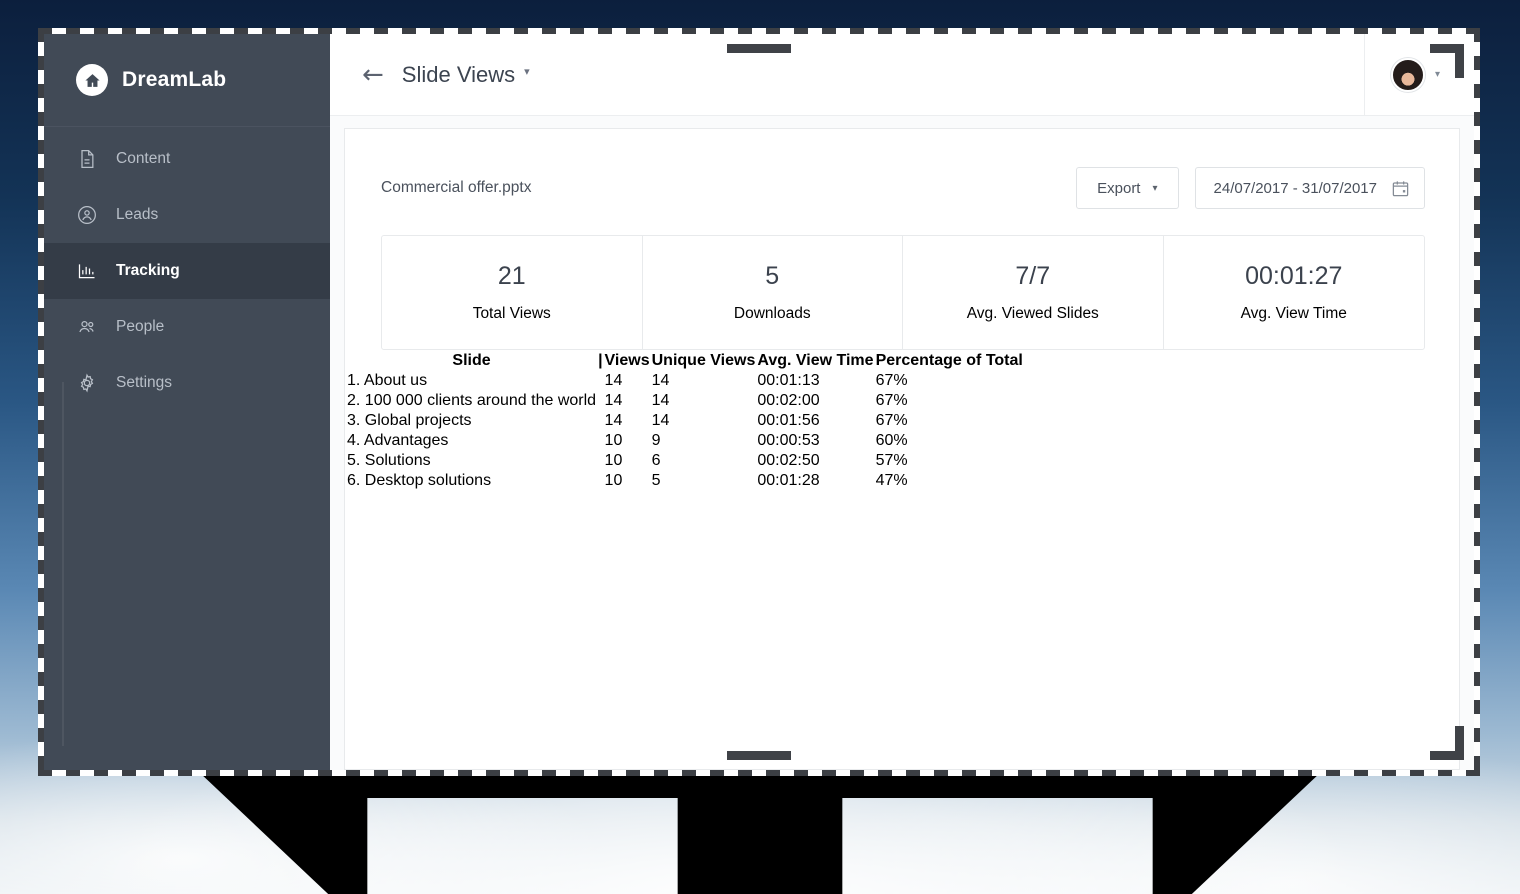 This screenshot has width=1520, height=894. Describe the element at coordinates (512, 292) in the screenshot. I see `stat-total-views: 21 Total Views` at that location.